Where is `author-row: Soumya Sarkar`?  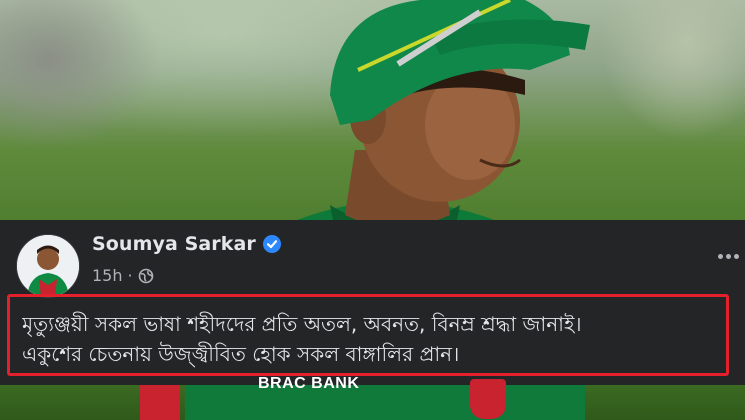 author-row: Soumya Sarkar is located at coordinates (186, 244).